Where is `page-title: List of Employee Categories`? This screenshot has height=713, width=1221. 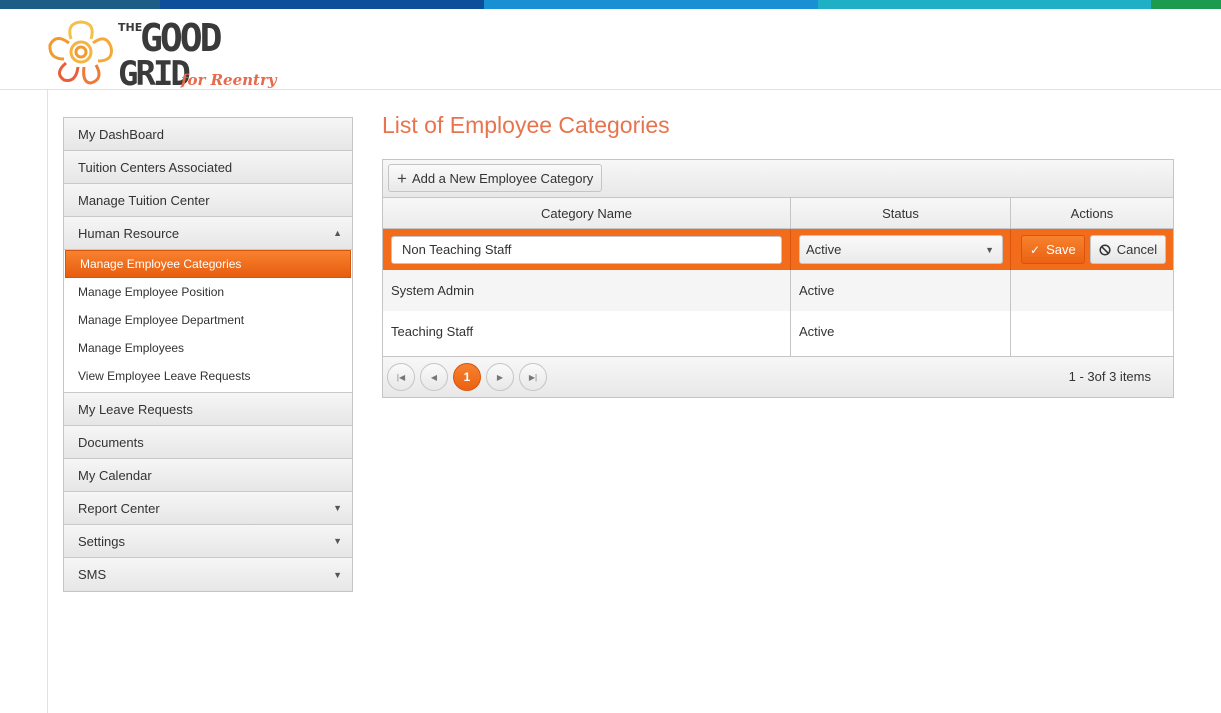 page-title: List of Employee Categories is located at coordinates (526, 125).